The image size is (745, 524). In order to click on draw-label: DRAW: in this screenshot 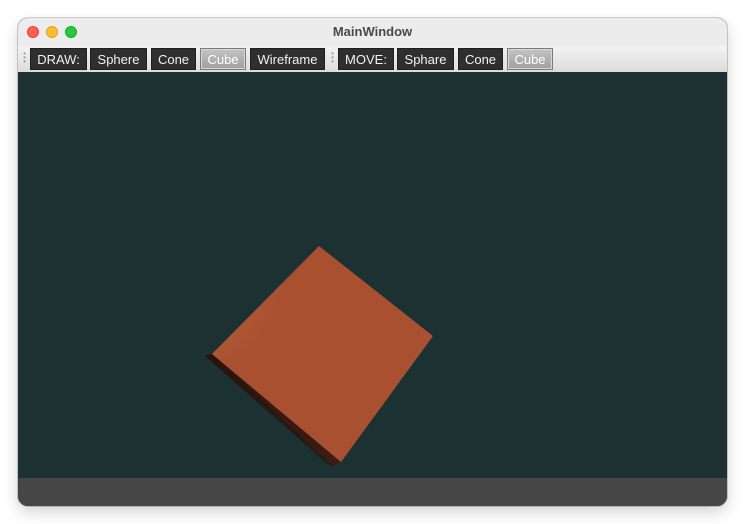, I will do `click(58, 59)`.